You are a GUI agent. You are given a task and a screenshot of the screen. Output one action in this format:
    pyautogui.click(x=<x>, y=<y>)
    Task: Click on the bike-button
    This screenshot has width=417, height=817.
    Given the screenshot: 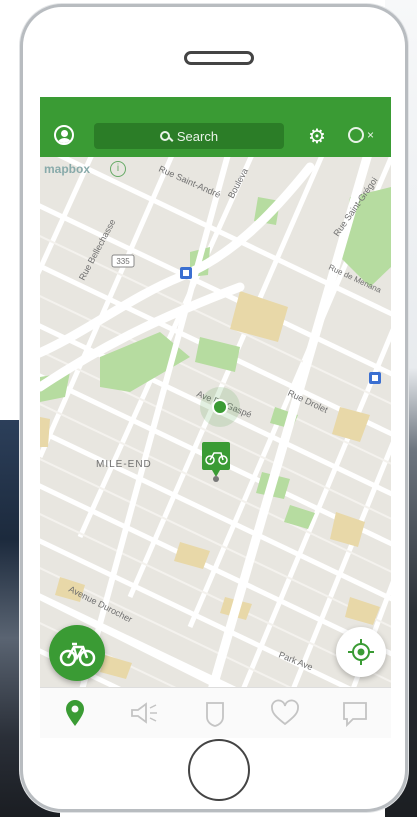 What is the action you would take?
    pyautogui.click(x=77, y=653)
    